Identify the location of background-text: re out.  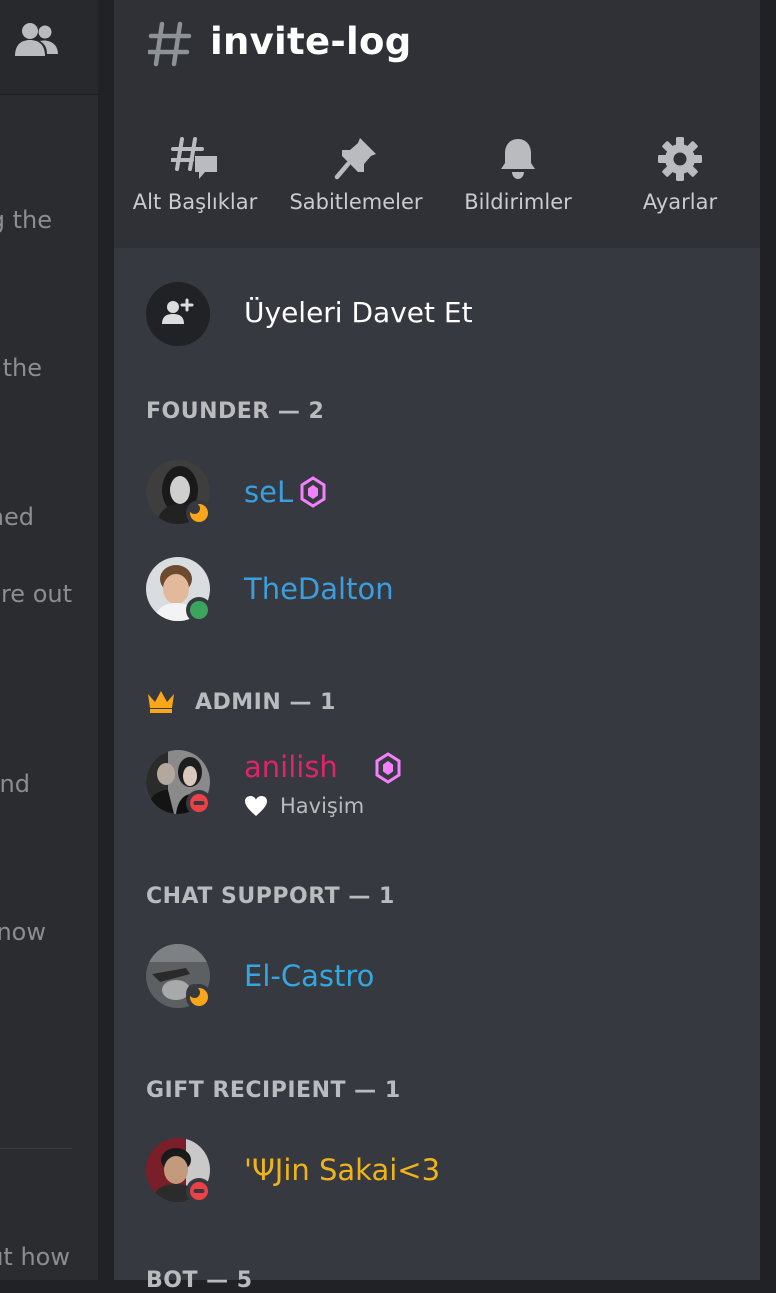
(36, 594).